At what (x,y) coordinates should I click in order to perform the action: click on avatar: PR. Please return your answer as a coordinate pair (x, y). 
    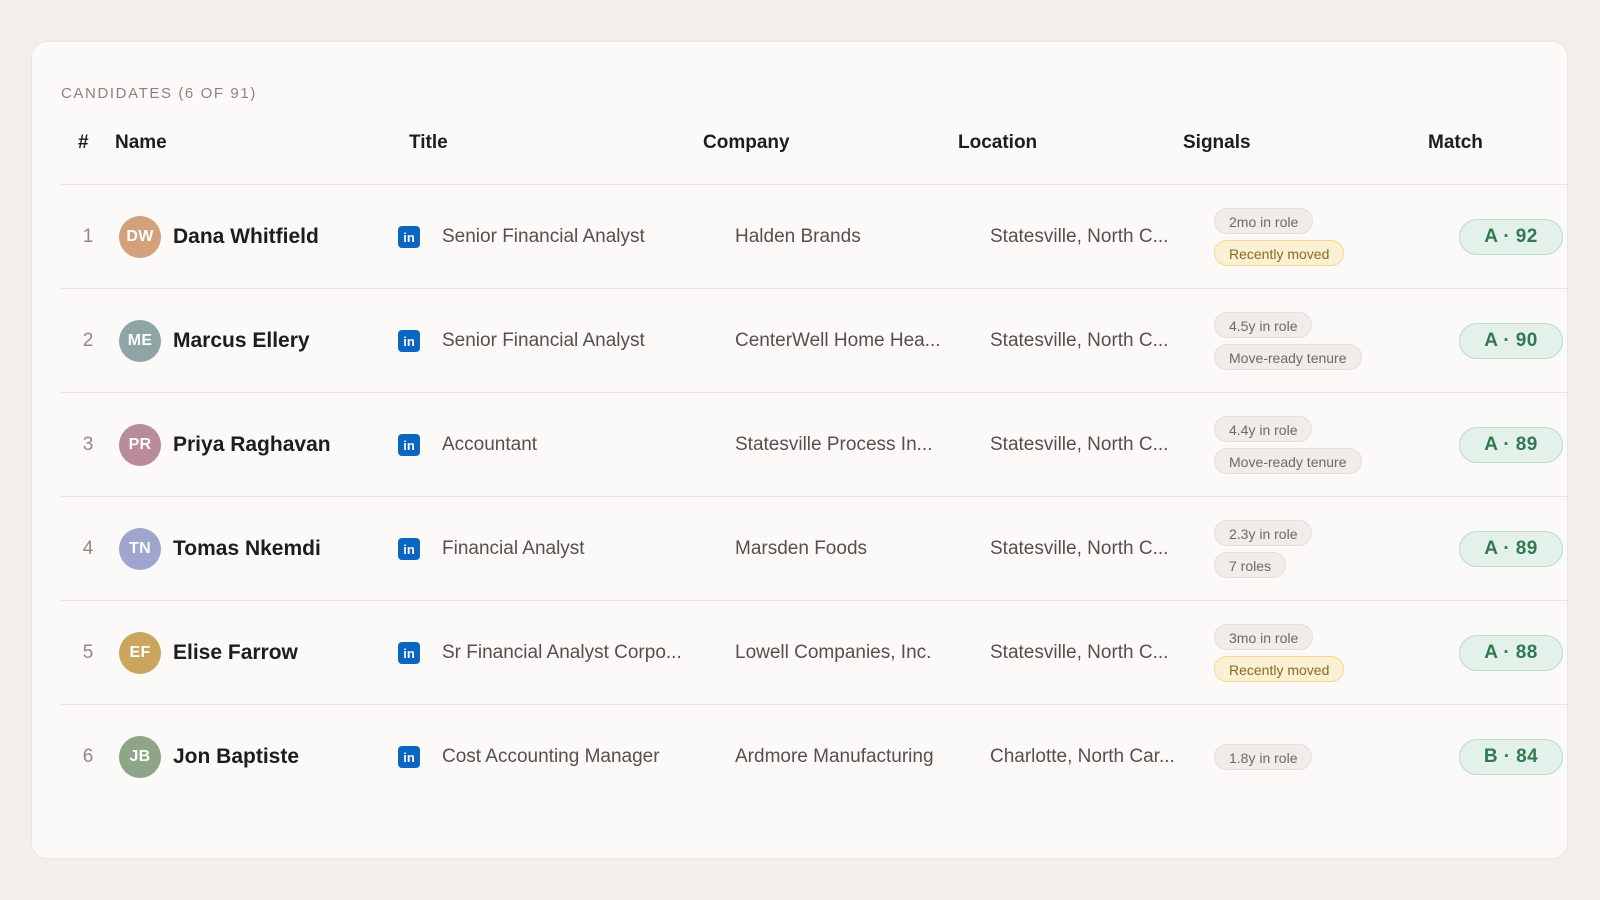
    Looking at the image, I should click on (140, 445).